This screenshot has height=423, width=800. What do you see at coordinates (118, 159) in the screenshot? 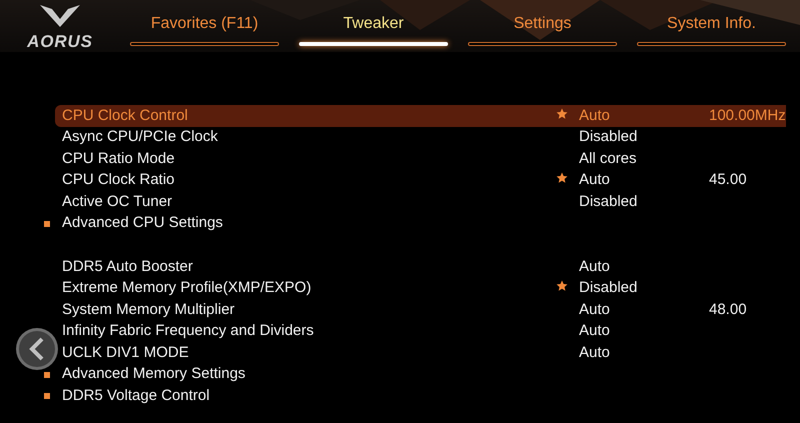
I see `setting-label: CPU Ratio Mode` at bounding box center [118, 159].